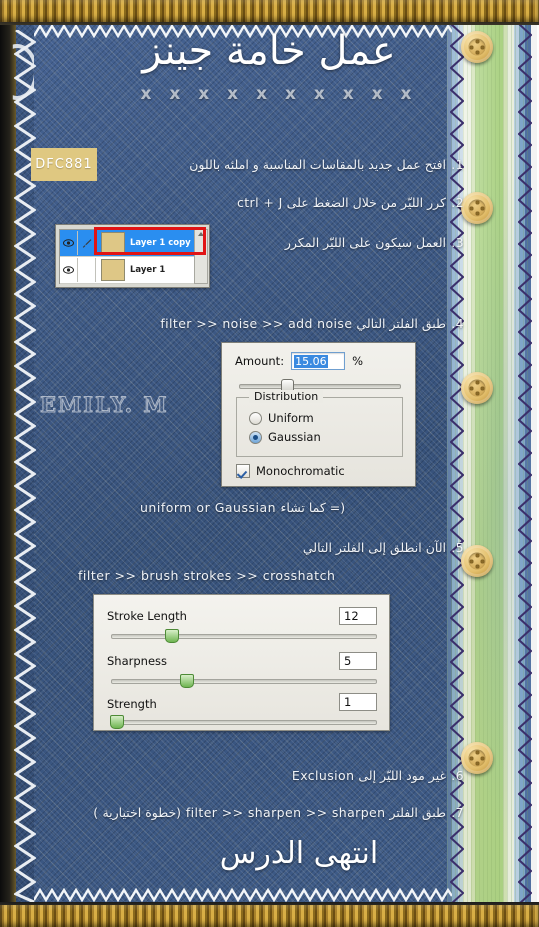 This screenshot has width=539, height=927. I want to click on step-5-text: الآن انطلق إلى الفلتر التالي, so click(374, 547).